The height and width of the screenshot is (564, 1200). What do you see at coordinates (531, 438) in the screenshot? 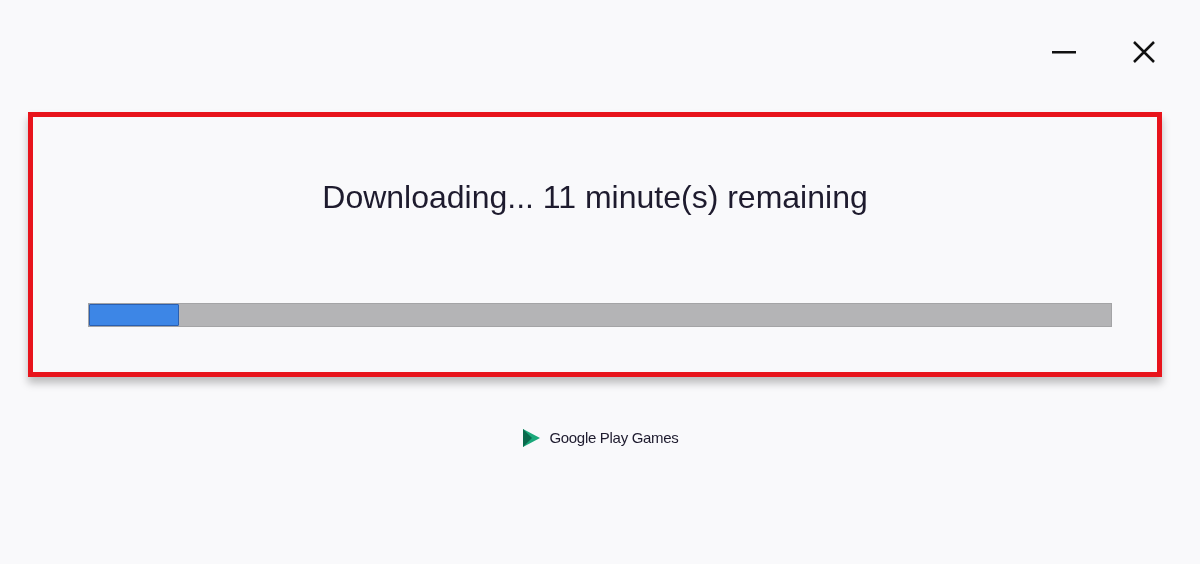
I see `play-logo-icon` at bounding box center [531, 438].